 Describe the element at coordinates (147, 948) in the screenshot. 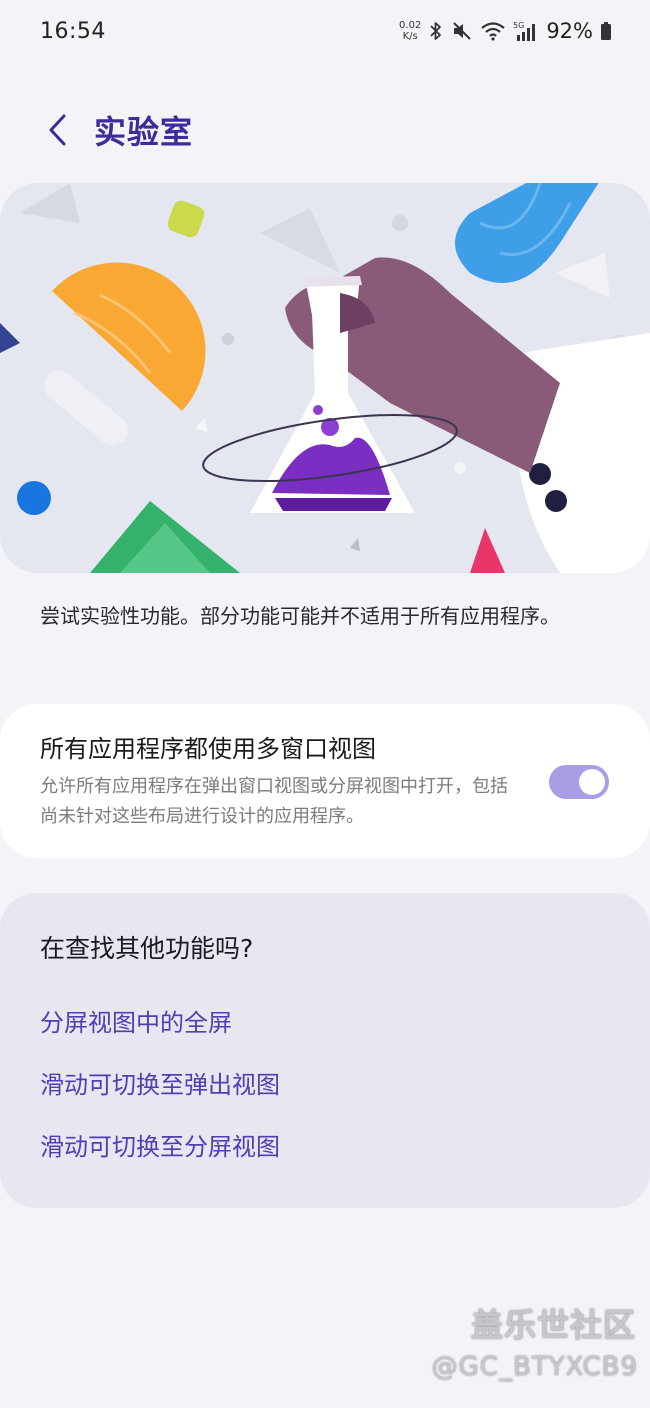

I see `more-features-title: 在查找其他功能吗?` at that location.